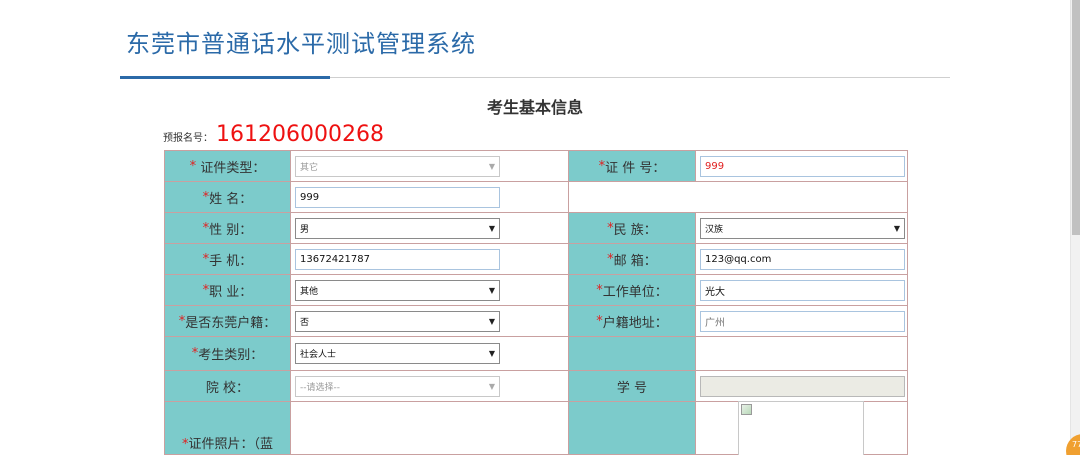  Describe the element at coordinates (227, 259) in the screenshot. I see `mobile-label: * 手 机：` at that location.